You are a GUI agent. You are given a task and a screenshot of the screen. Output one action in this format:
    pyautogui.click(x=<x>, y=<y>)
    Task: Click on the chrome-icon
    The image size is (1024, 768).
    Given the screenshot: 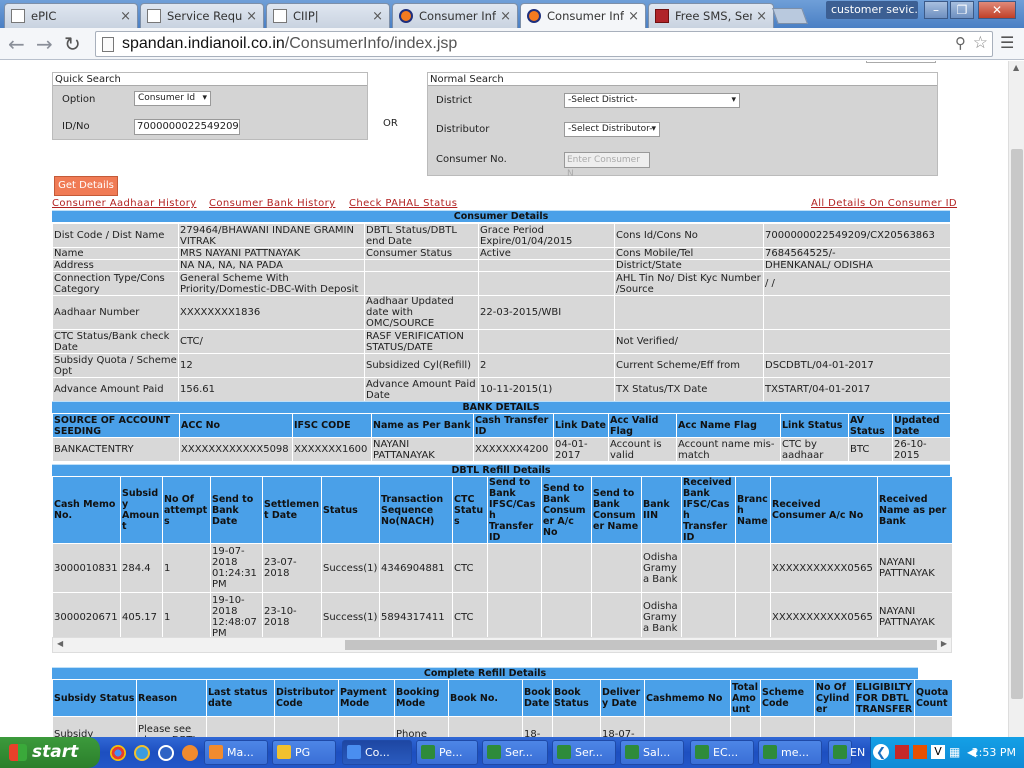 What is the action you would take?
    pyautogui.click(x=118, y=753)
    